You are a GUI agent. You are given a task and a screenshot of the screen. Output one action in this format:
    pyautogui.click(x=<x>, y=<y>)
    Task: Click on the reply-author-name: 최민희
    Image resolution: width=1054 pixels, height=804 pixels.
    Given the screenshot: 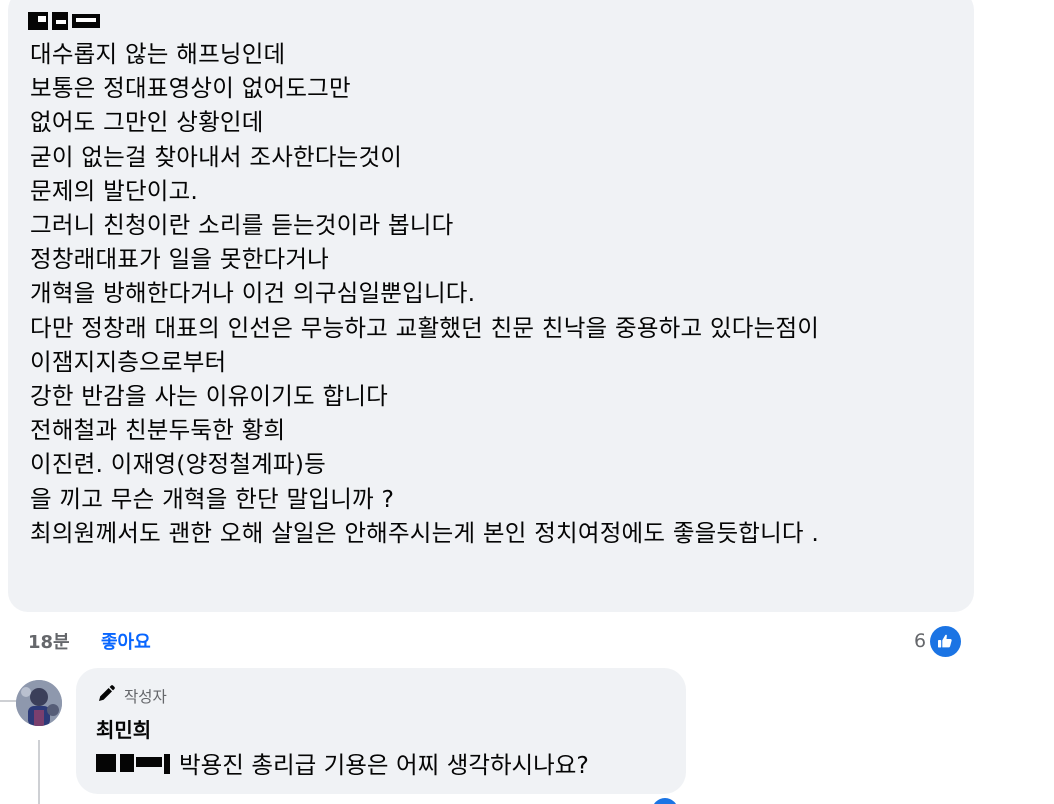 What is the action you would take?
    pyautogui.click(x=123, y=728)
    